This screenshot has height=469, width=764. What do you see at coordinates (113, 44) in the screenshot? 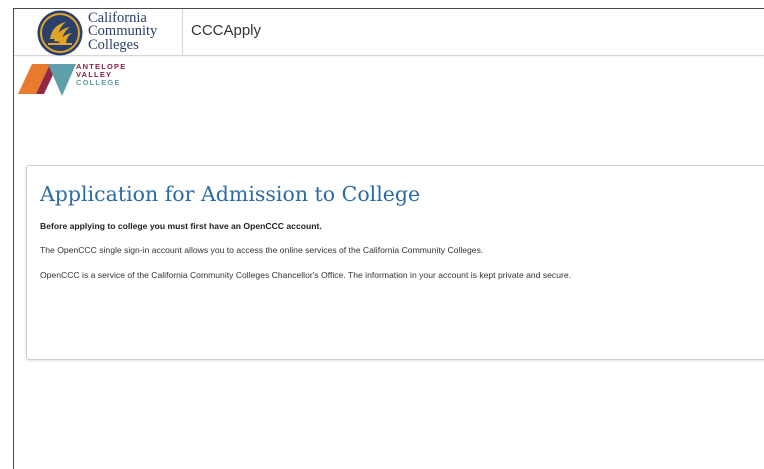
I see `brand-line-3: Colleges` at bounding box center [113, 44].